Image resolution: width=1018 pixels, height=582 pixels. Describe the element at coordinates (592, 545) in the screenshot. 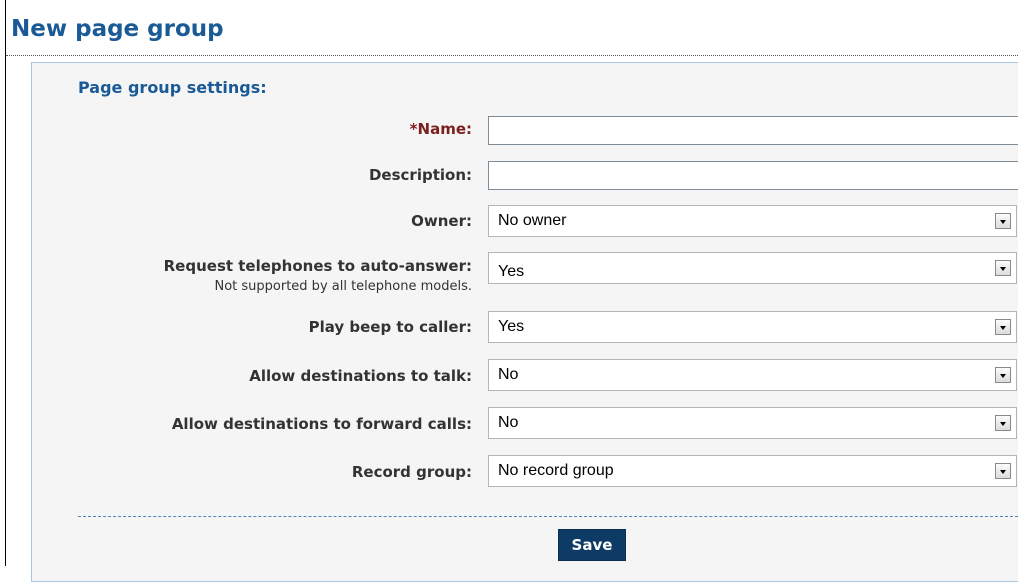

I see `save-button: Save` at that location.